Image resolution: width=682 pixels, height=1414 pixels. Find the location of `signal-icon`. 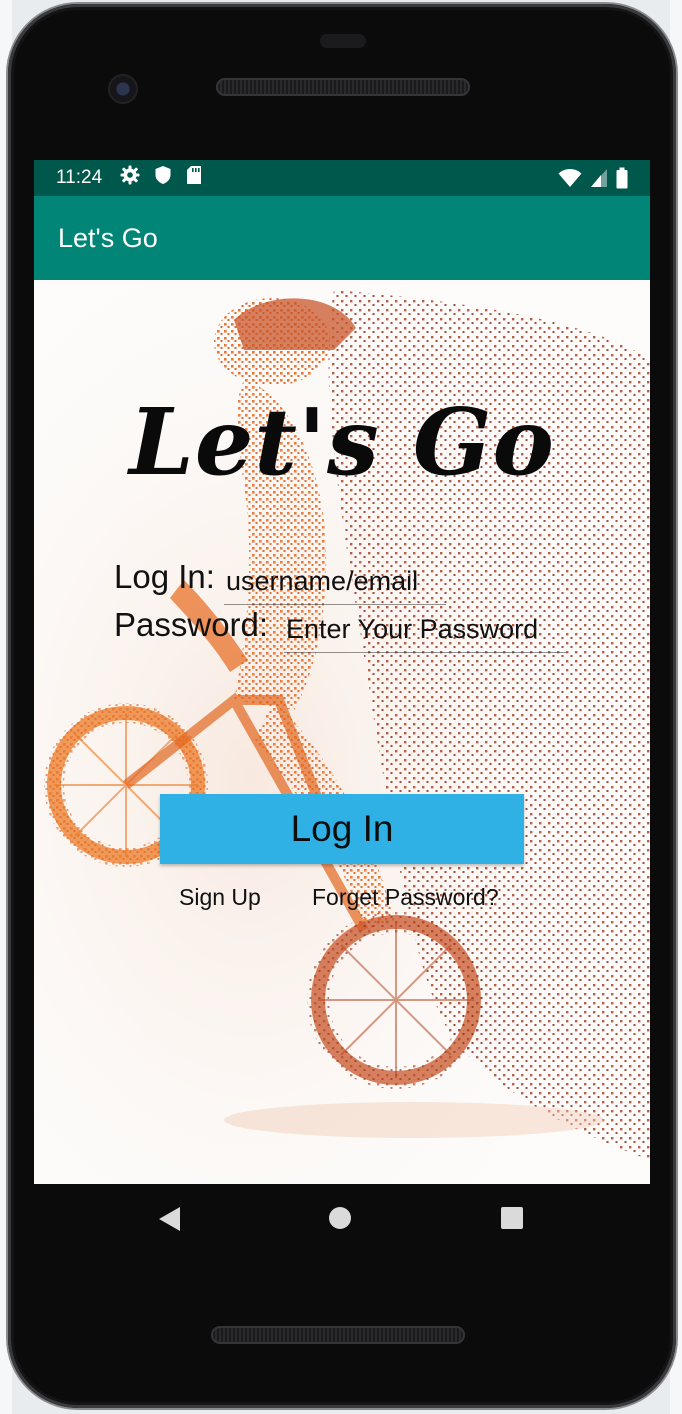

signal-icon is located at coordinates (599, 181).